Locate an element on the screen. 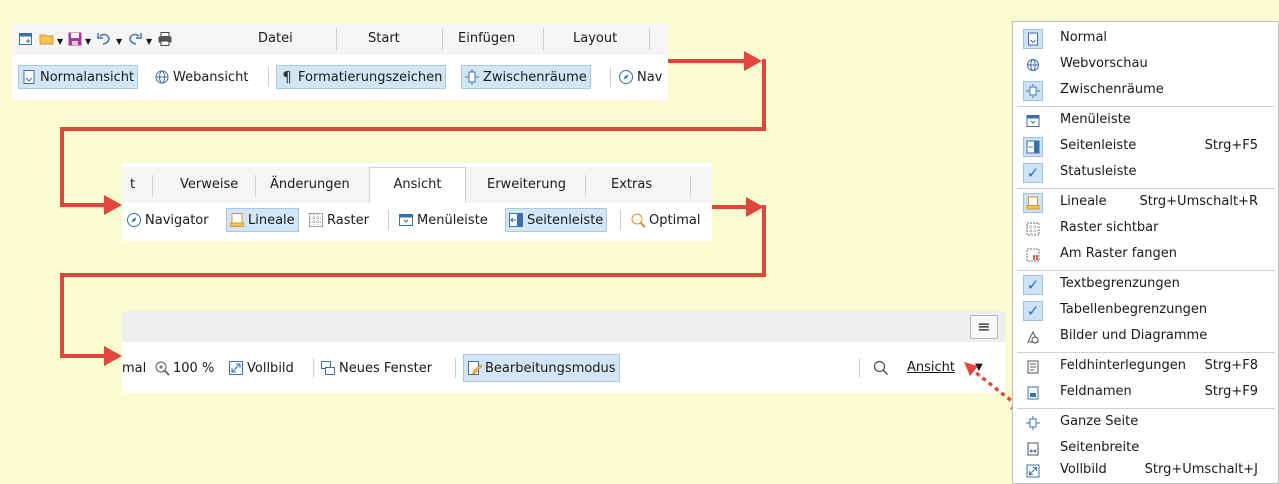 Image resolution: width=1279 pixels, height=484 pixels. menu-item-label: Textbegrenzungen is located at coordinates (1120, 283).